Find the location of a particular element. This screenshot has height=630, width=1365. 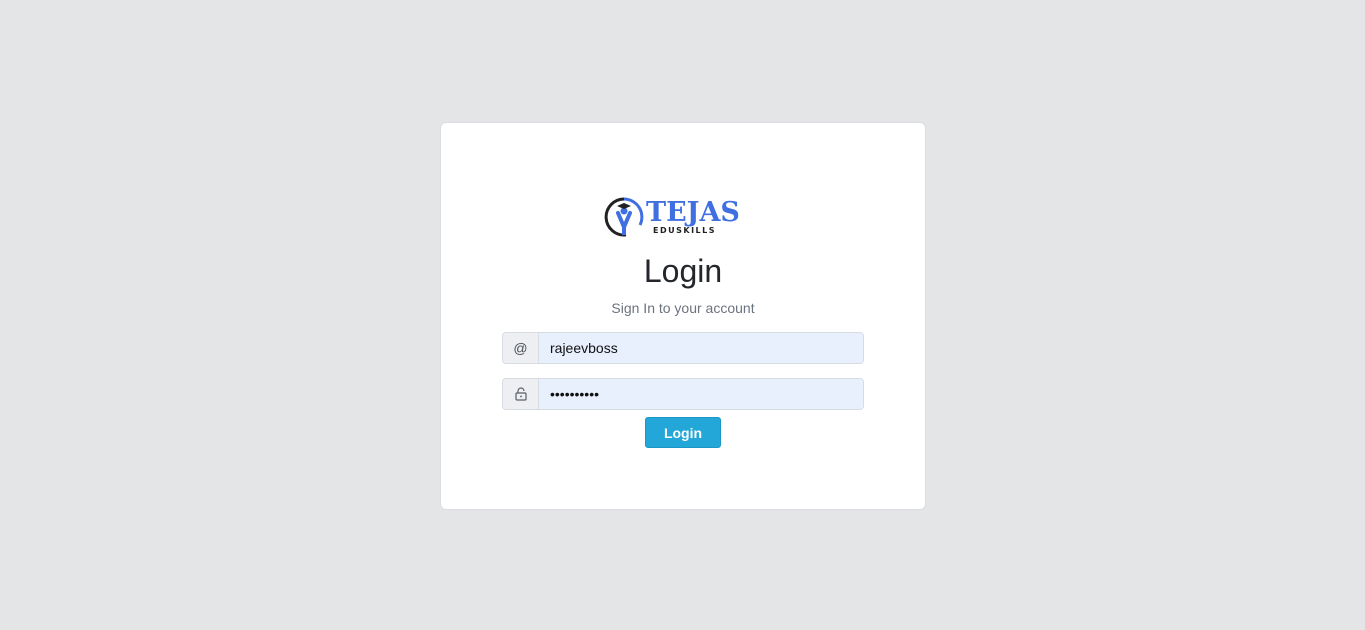

username-group: @ is located at coordinates (683, 348).